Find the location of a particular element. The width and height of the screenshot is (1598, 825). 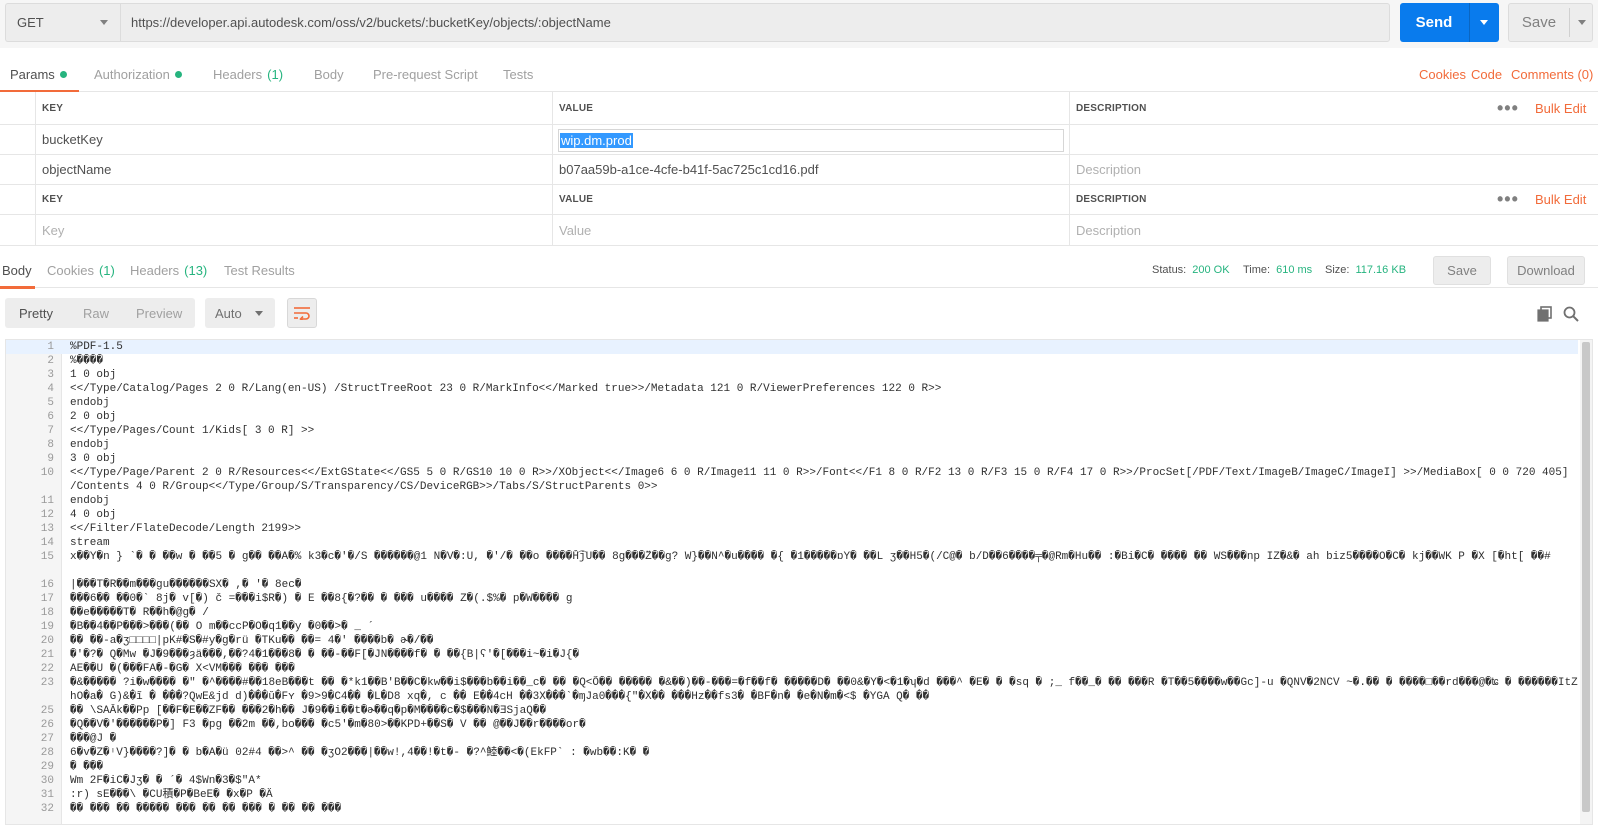

format-select: Auto is located at coordinates (240, 313).